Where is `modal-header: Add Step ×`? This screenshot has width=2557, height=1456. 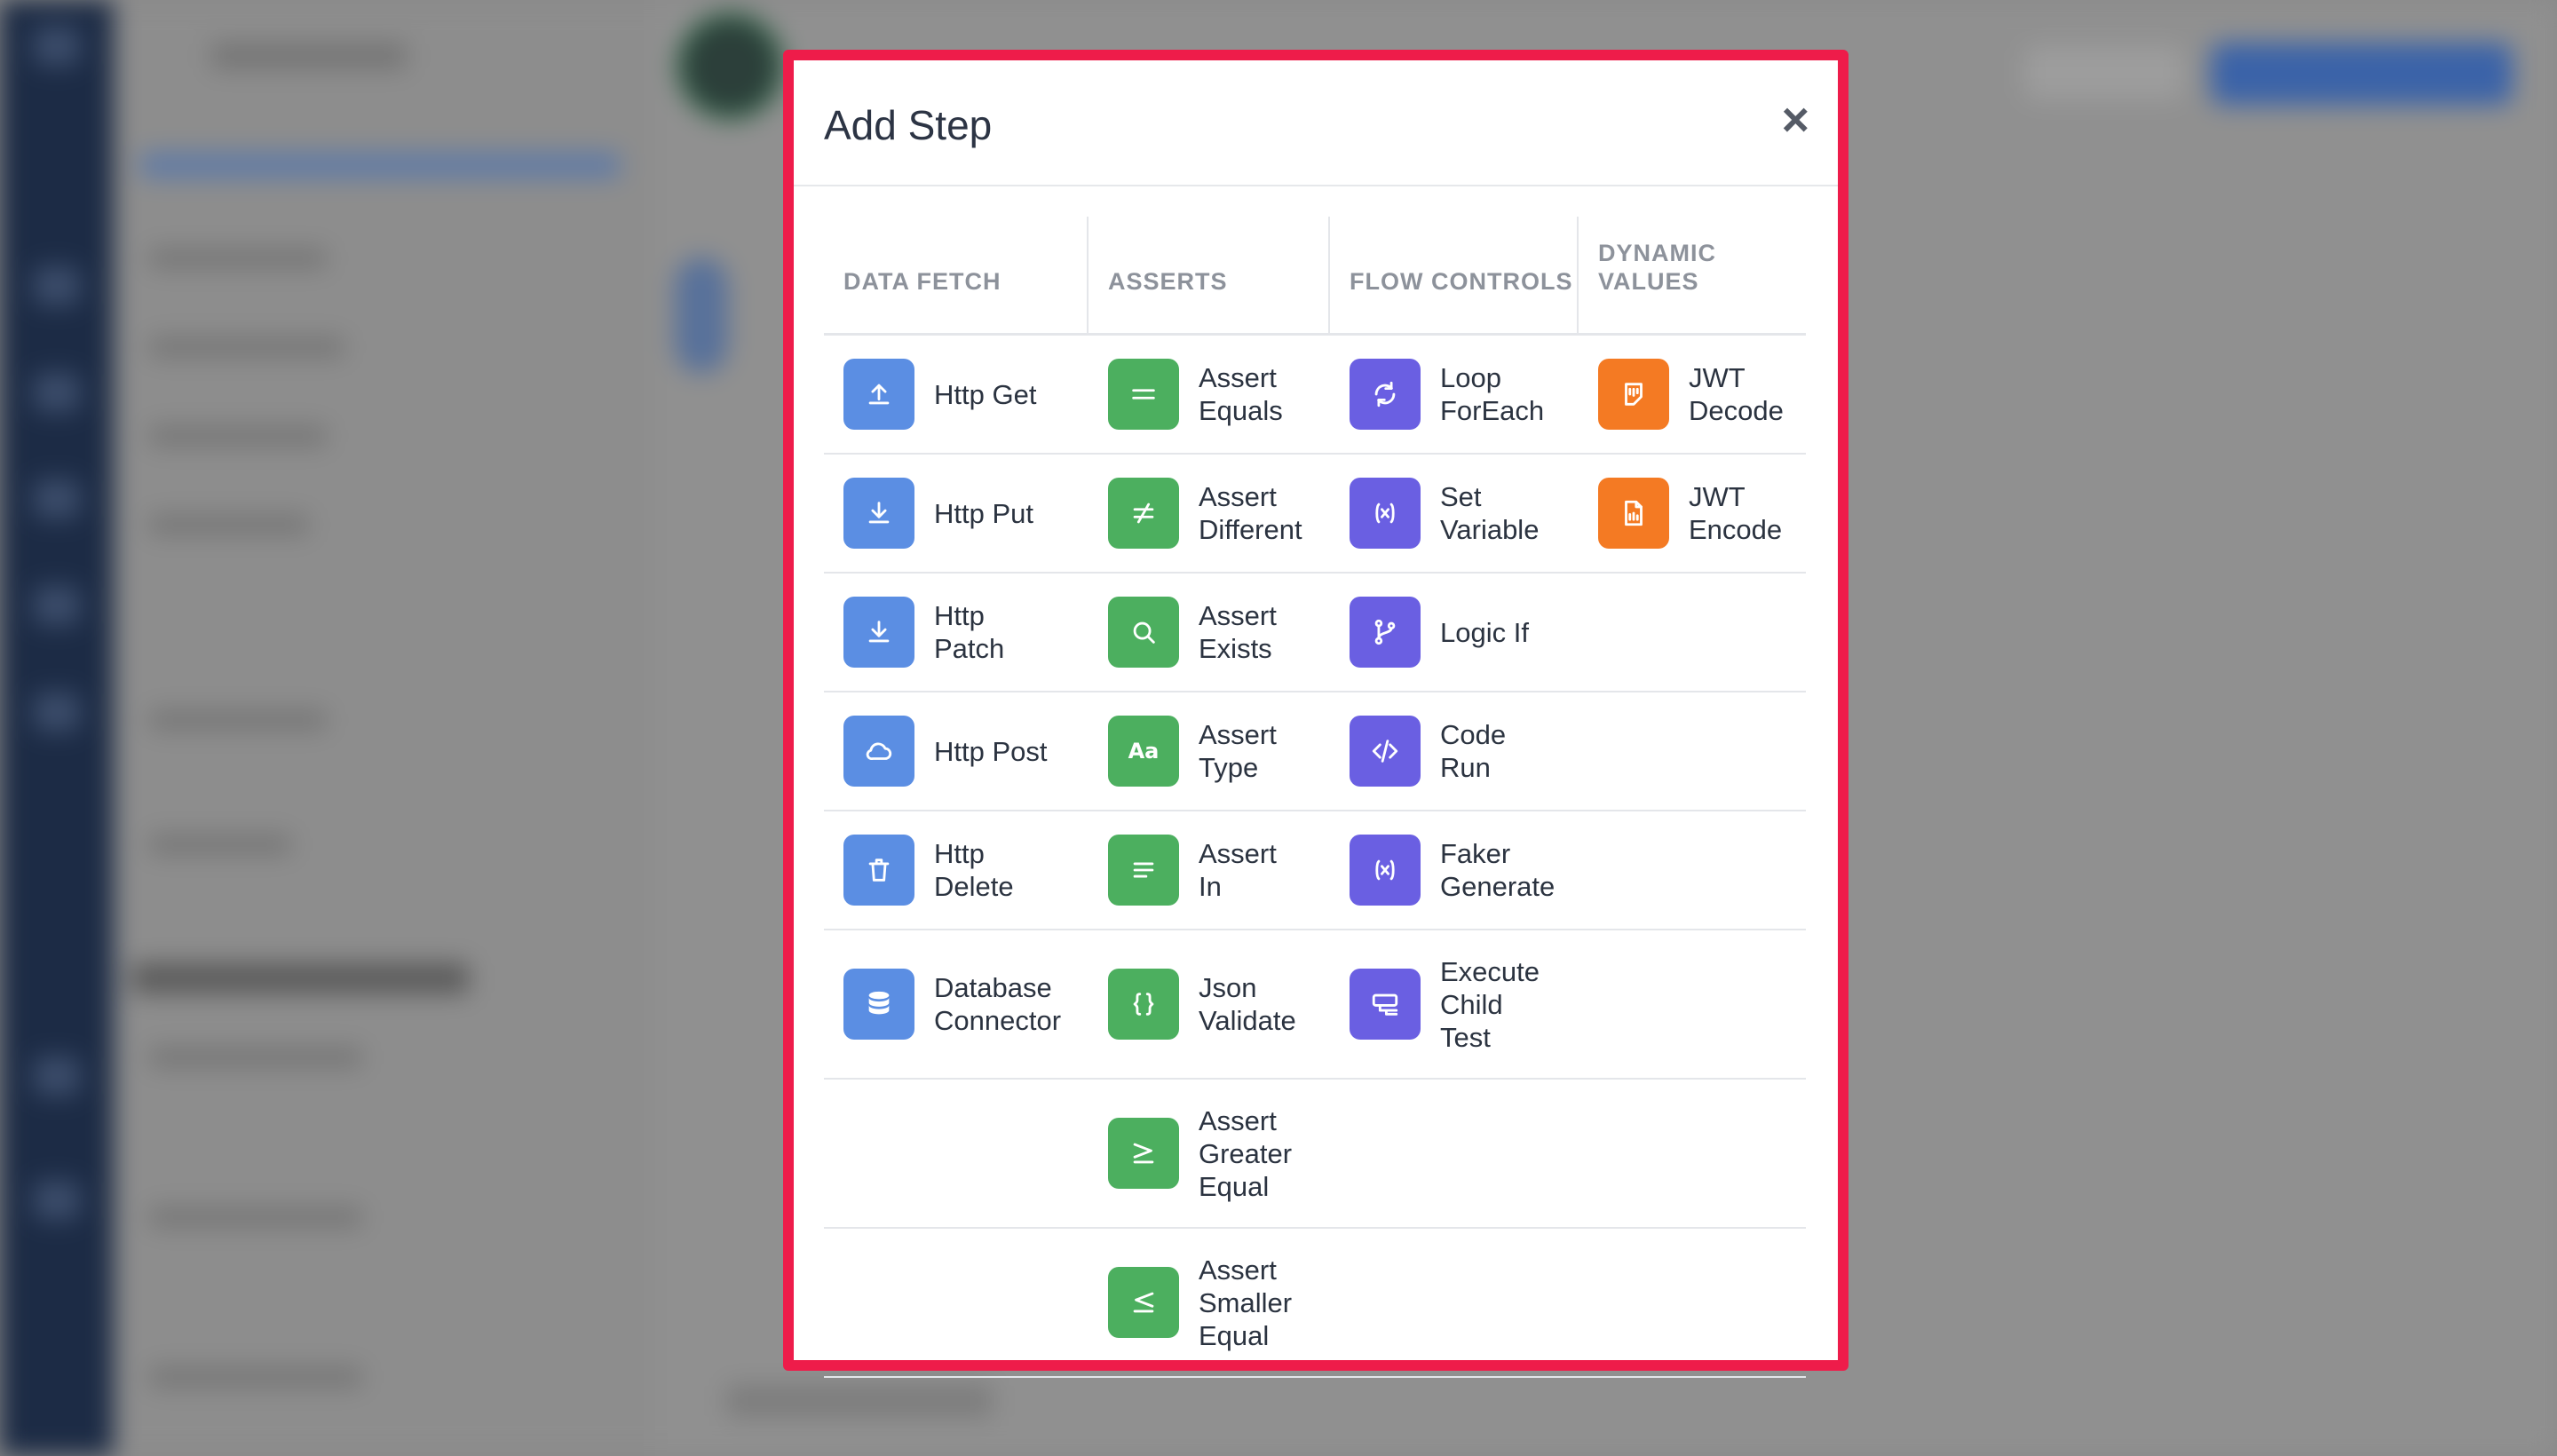
modal-header: Add Step × is located at coordinates (1316, 123).